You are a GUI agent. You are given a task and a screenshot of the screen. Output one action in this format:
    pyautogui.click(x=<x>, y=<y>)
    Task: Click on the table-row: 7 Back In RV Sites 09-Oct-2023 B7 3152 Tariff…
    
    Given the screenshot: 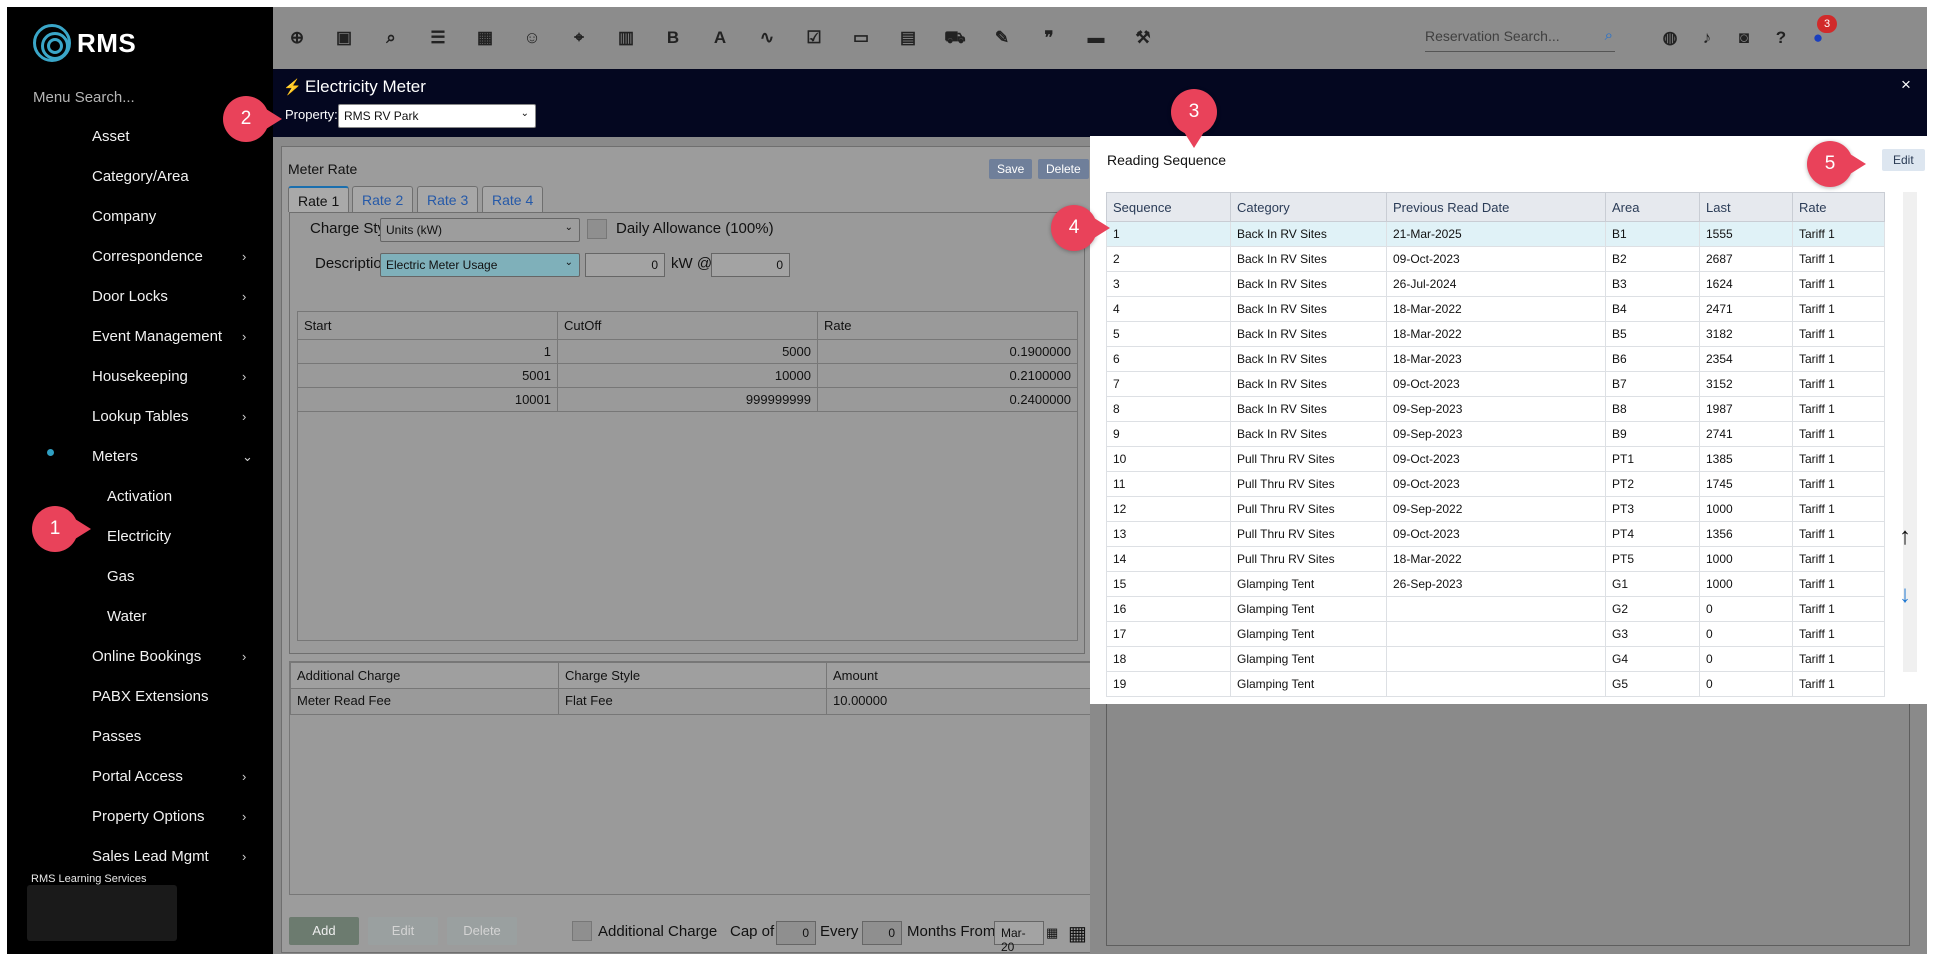 What is the action you would take?
    pyautogui.click(x=1495, y=384)
    